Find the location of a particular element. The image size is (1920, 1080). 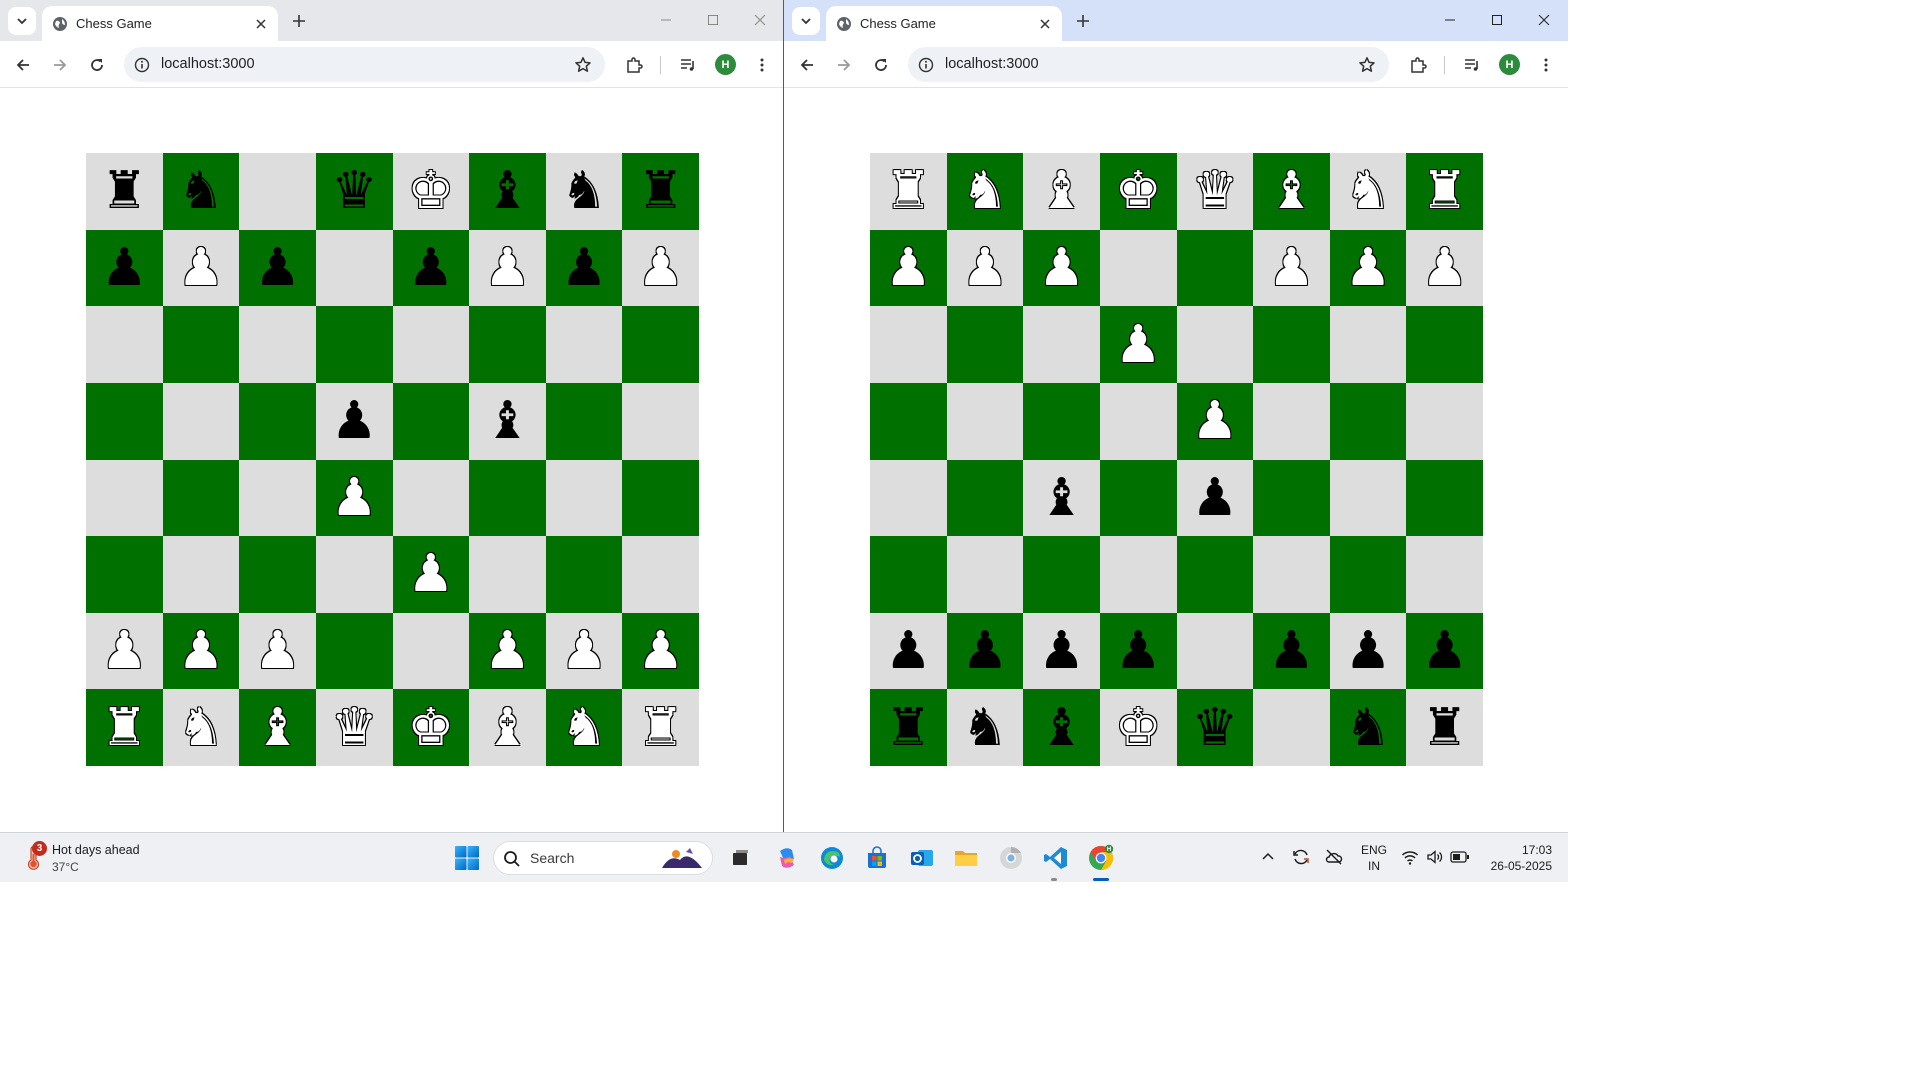

square-a5 is located at coordinates (124, 421).